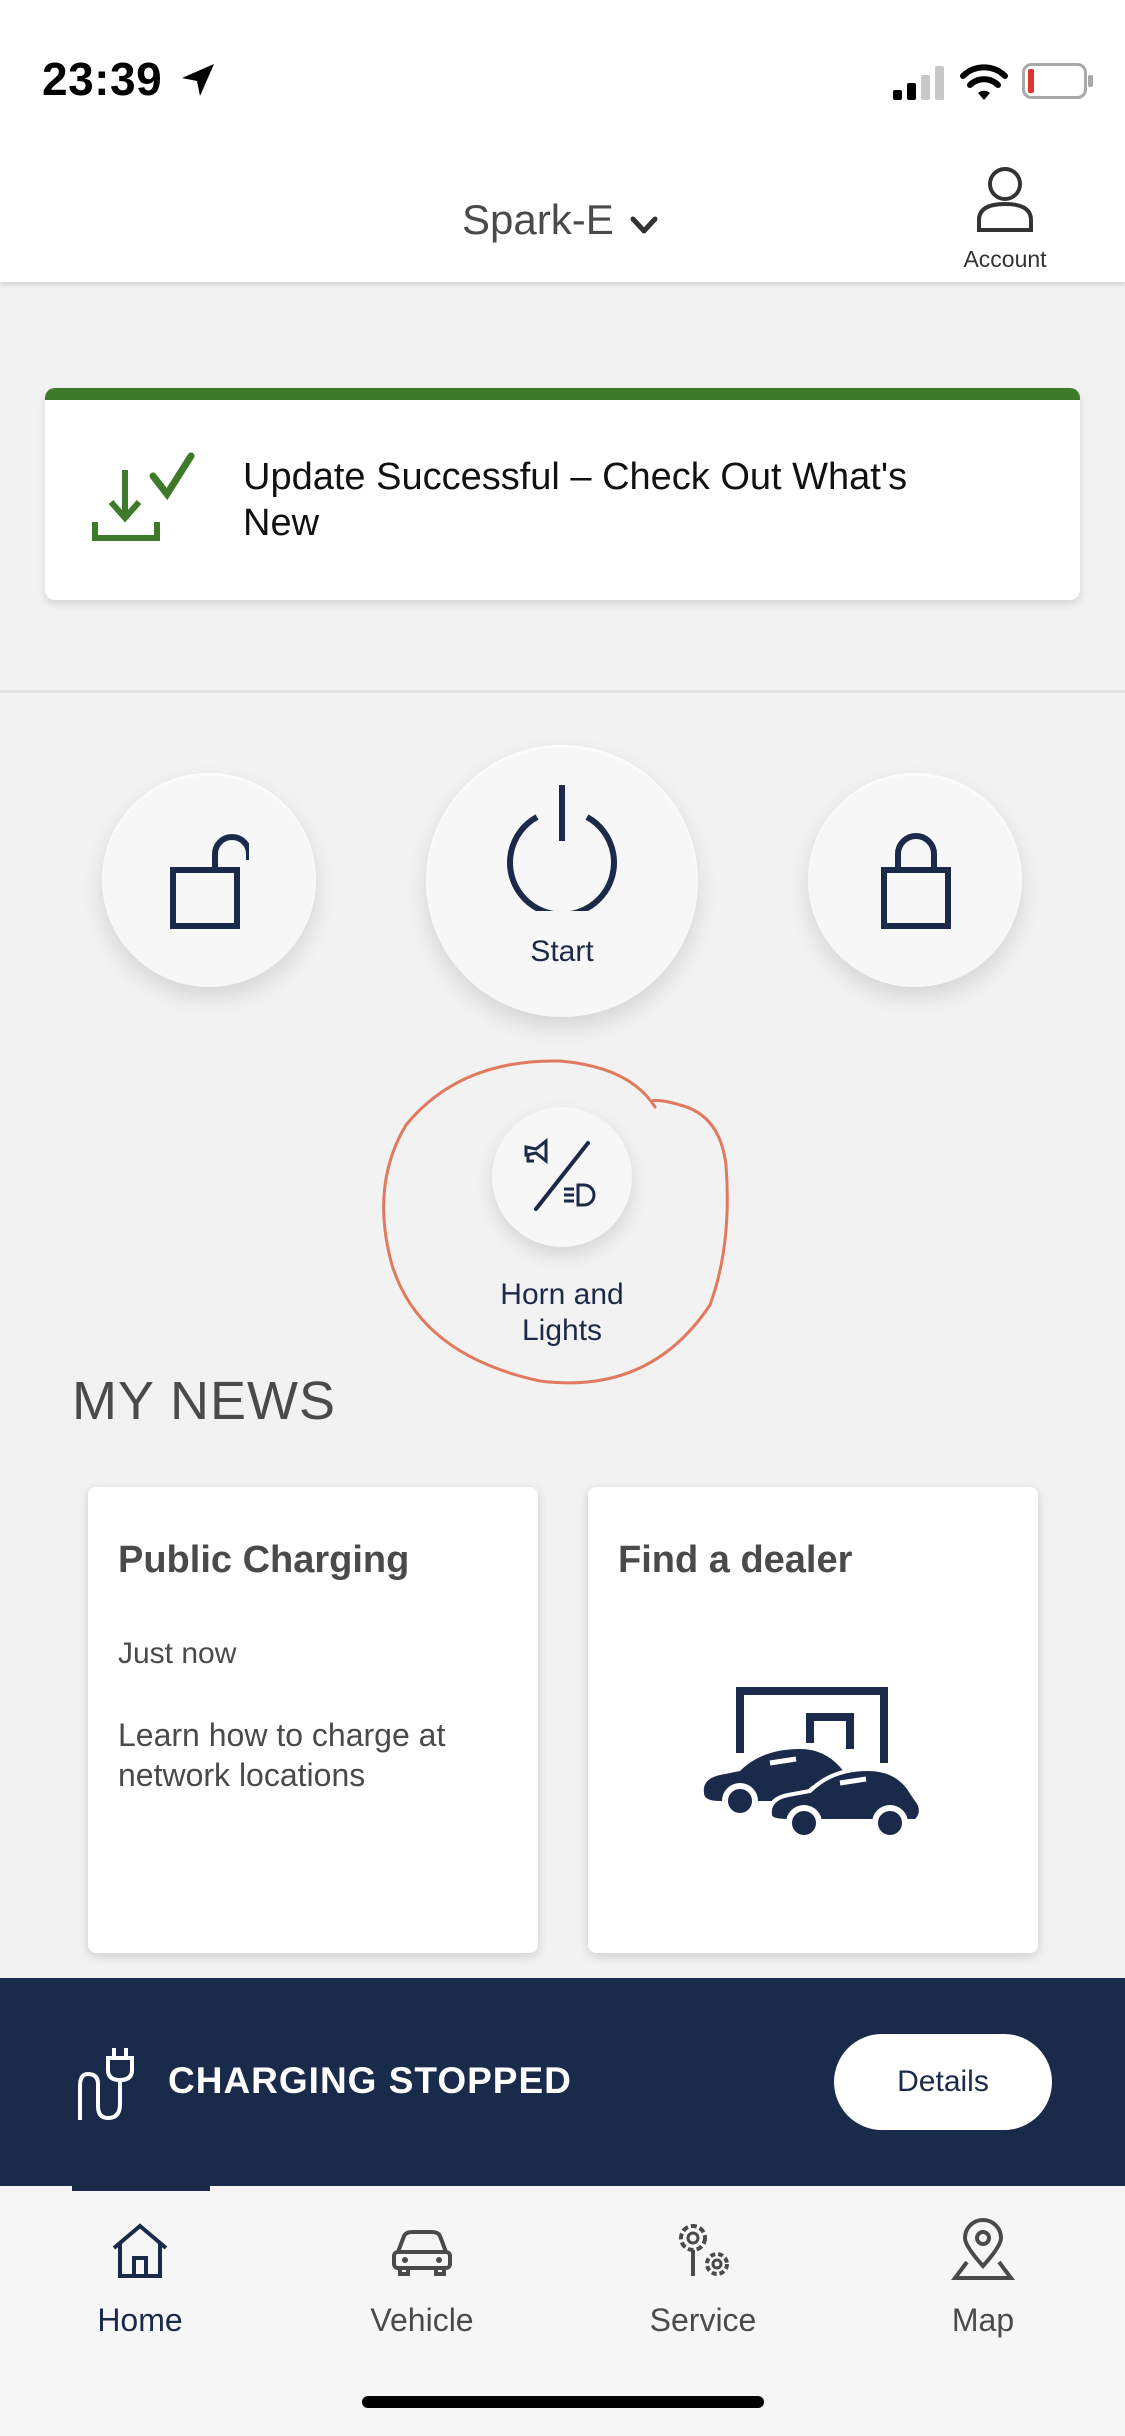 Image resolution: width=1125 pixels, height=2436 pixels. What do you see at coordinates (143, 496) in the screenshot?
I see `download-check-icon` at bounding box center [143, 496].